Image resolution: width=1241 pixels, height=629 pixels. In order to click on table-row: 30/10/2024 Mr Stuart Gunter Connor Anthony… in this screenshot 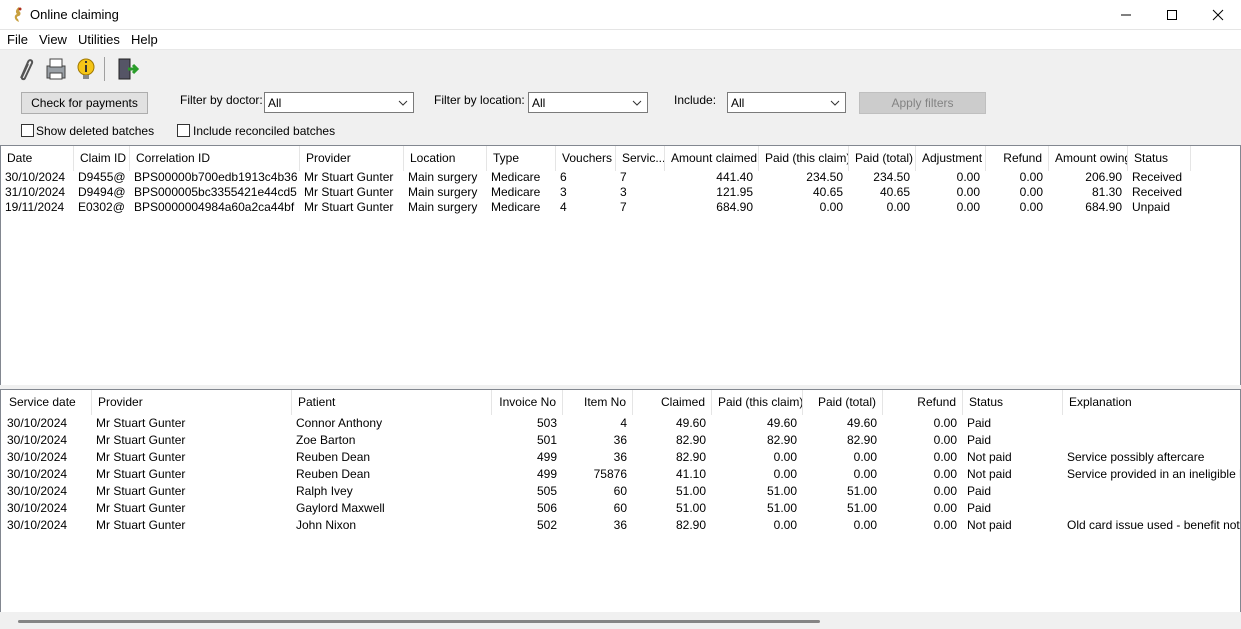, I will do `click(620, 424)`.